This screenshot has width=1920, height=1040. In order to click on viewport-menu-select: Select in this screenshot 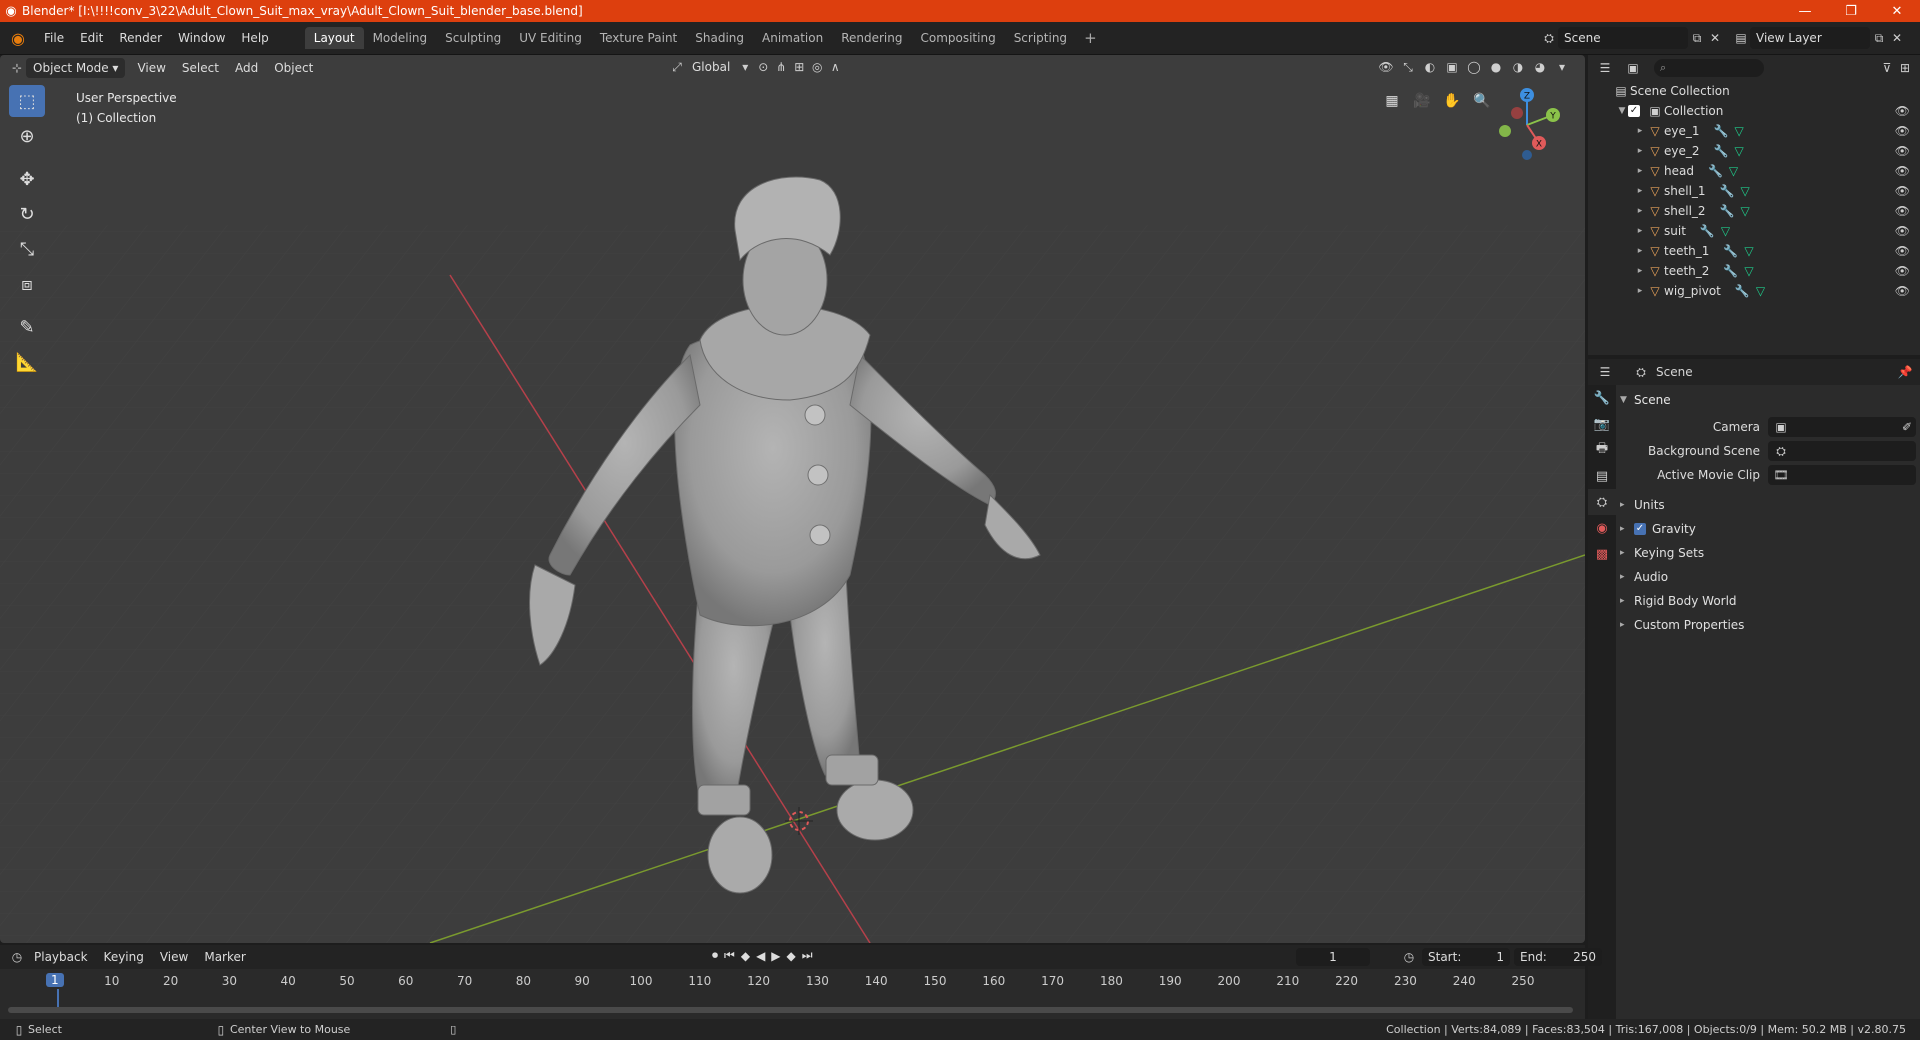, I will do `click(200, 68)`.